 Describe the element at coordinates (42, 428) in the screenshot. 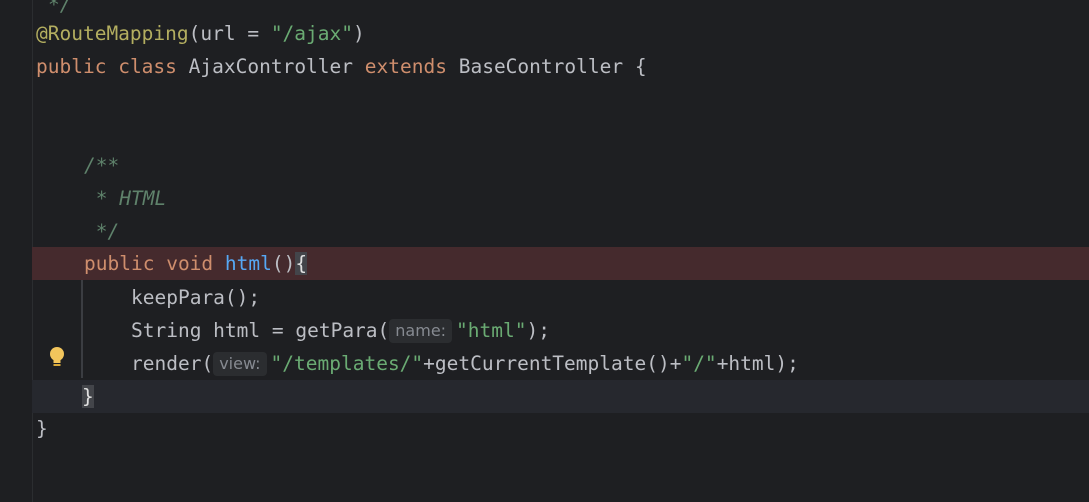

I see `class-close-brace: }` at that location.